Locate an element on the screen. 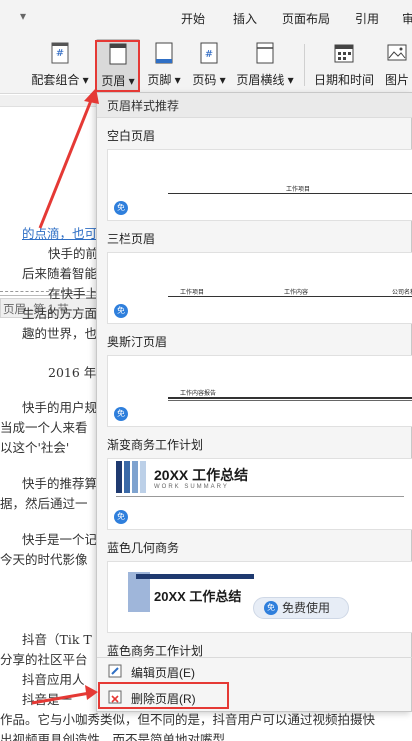 This screenshot has width=412, height=741. footer-button: 页脚 ▾ is located at coordinates (164, 65).